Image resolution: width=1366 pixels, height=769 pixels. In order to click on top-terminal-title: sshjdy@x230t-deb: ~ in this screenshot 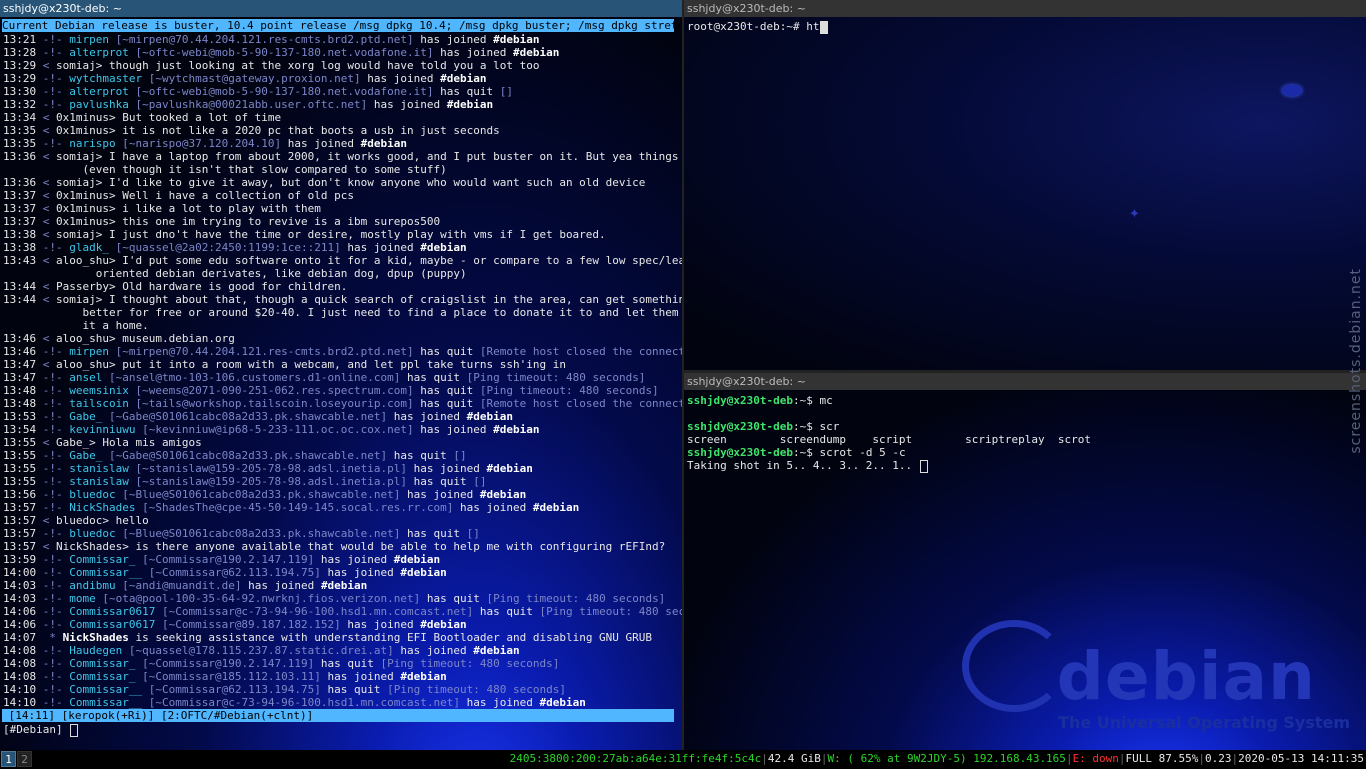, I will do `click(1025, 8)`.